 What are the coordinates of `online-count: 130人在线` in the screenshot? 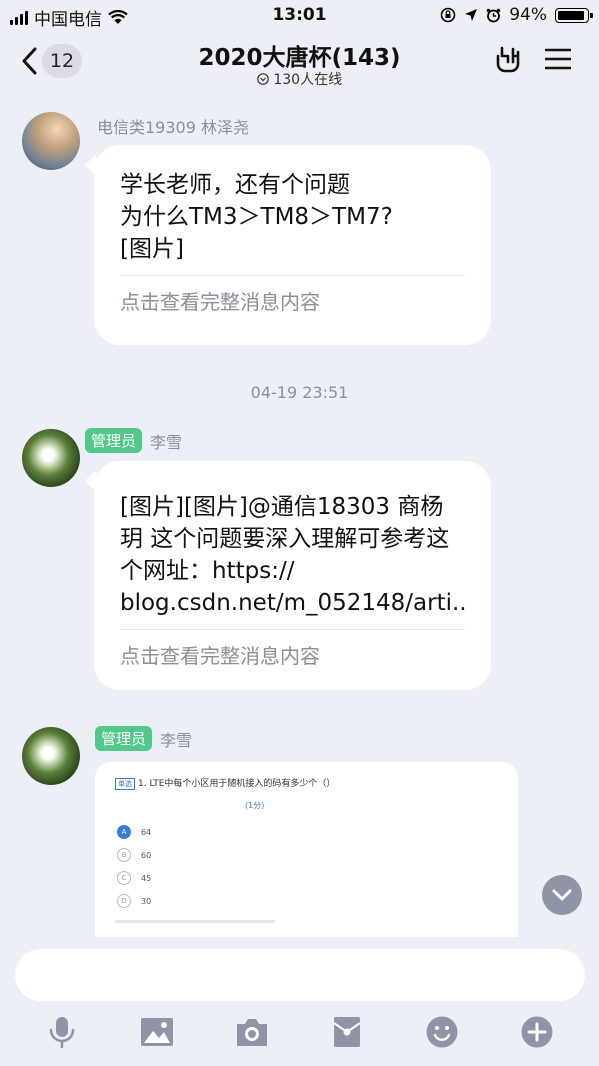 It's located at (308, 80).